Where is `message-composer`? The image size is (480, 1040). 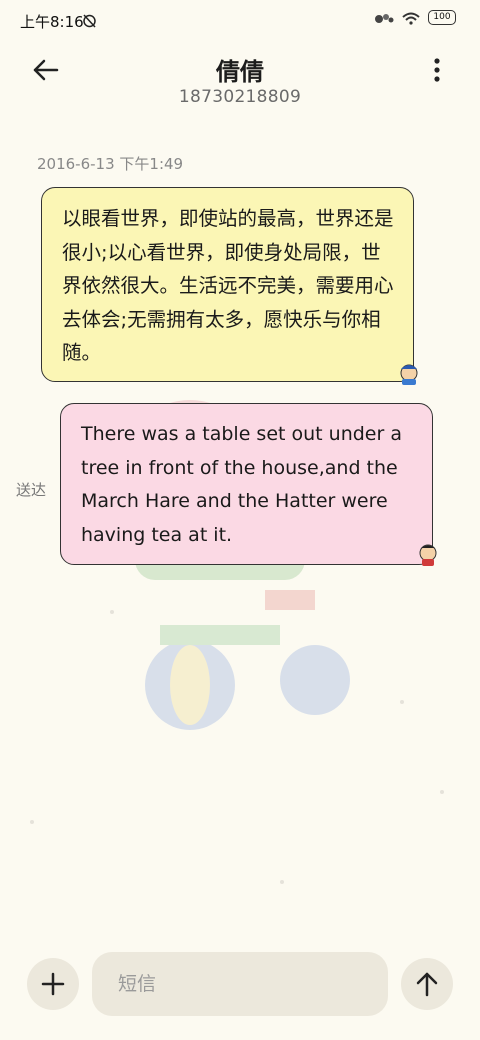
message-composer is located at coordinates (240, 985).